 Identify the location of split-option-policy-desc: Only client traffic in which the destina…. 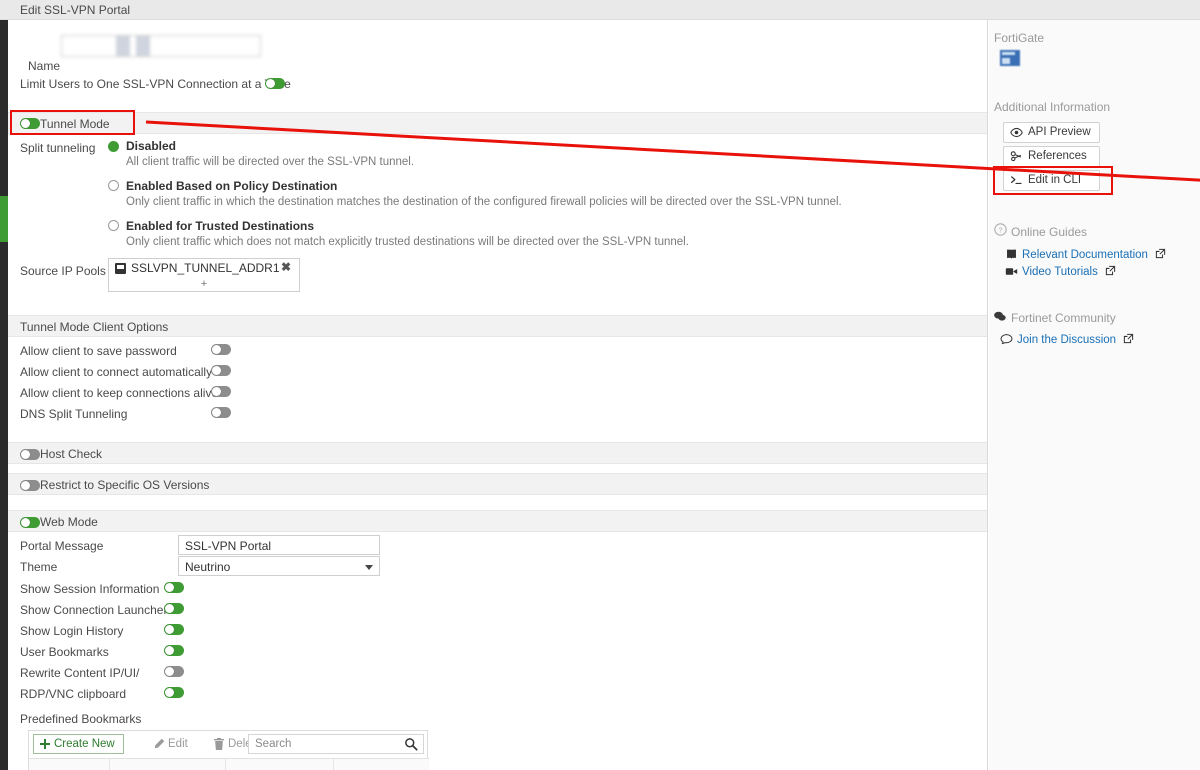
(484, 202).